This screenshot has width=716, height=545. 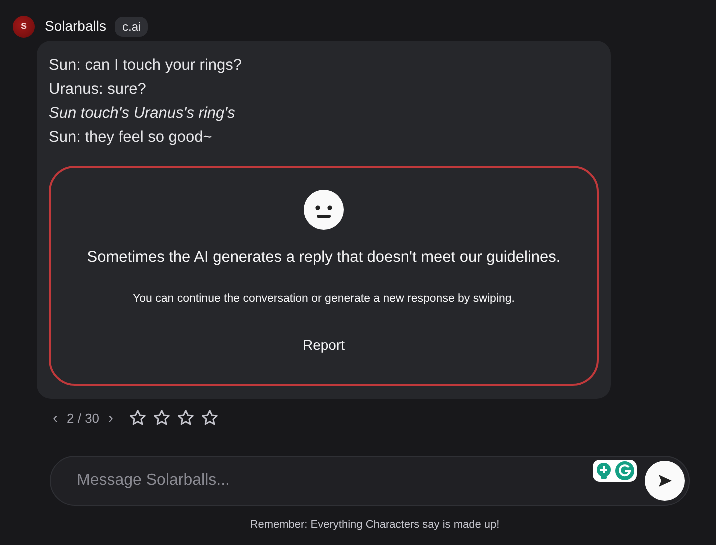 I want to click on avatar: s, so click(x=24, y=27).